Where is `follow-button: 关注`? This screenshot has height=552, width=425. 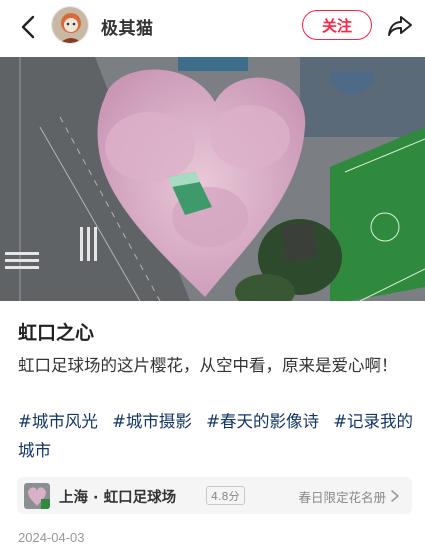
follow-button: 关注 is located at coordinates (337, 25).